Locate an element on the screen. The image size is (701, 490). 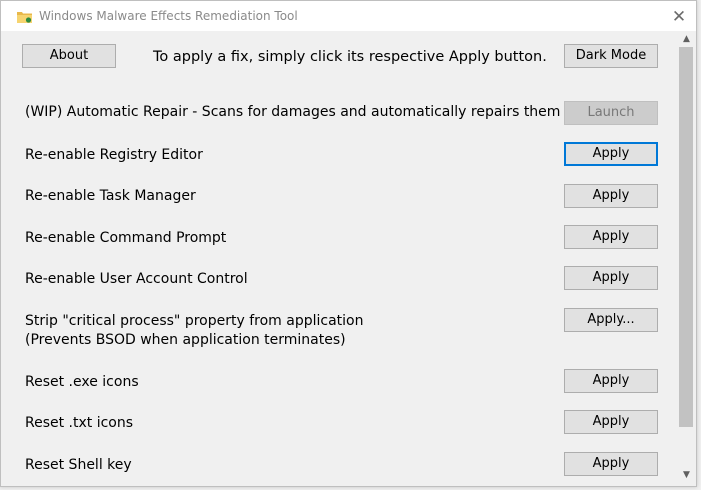
window-title: Windows Malware Effects Remediation Tool is located at coordinates (168, 16).